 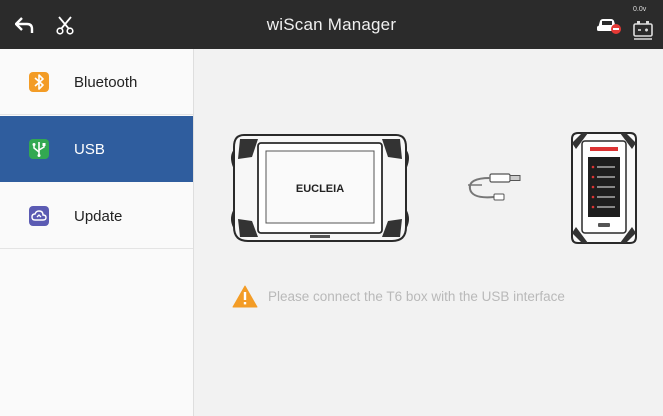 What do you see at coordinates (643, 30) in the screenshot?
I see `battery-icon` at bounding box center [643, 30].